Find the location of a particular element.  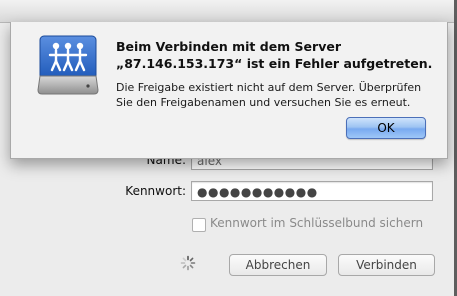

keychain-checkbox is located at coordinates (199, 225).